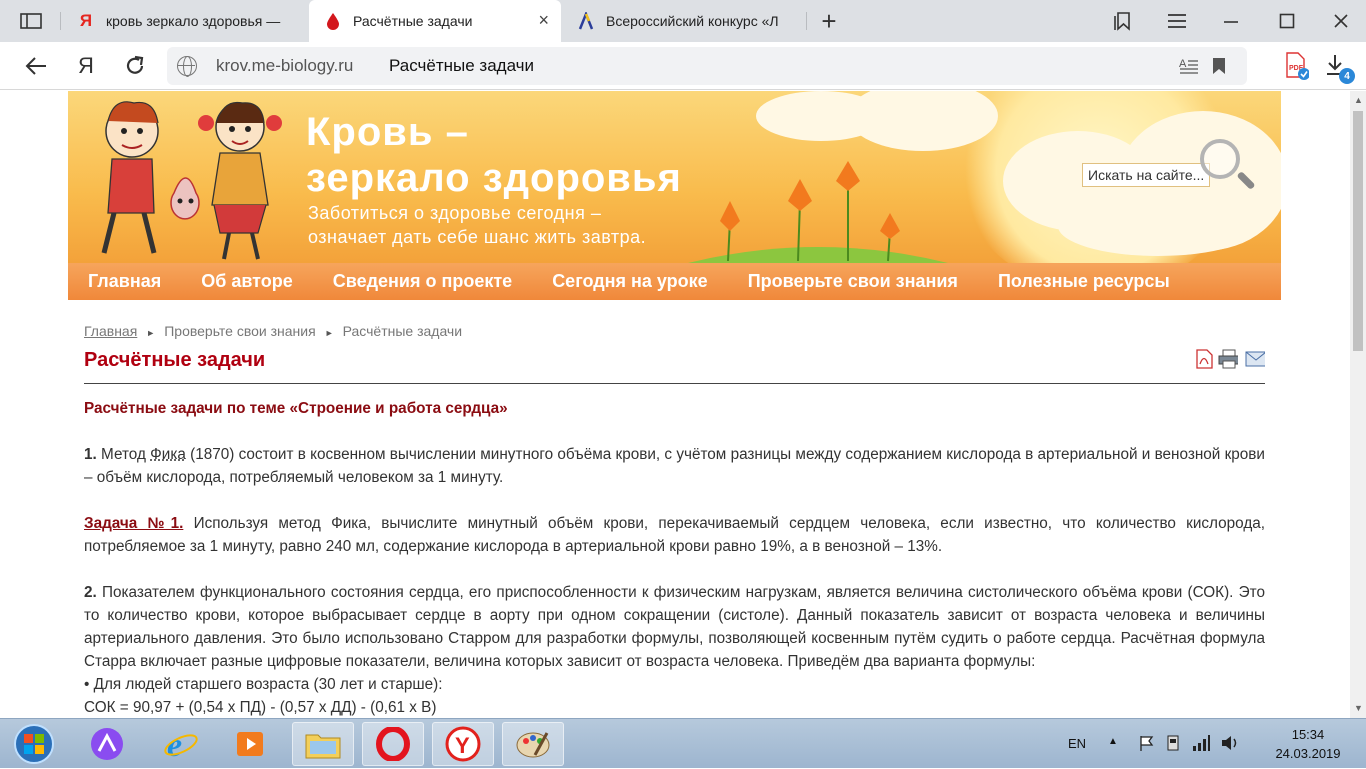 This screenshot has height=769, width=1366. What do you see at coordinates (86, 20) in the screenshot?
I see `yandex-y-icon: Я` at bounding box center [86, 20].